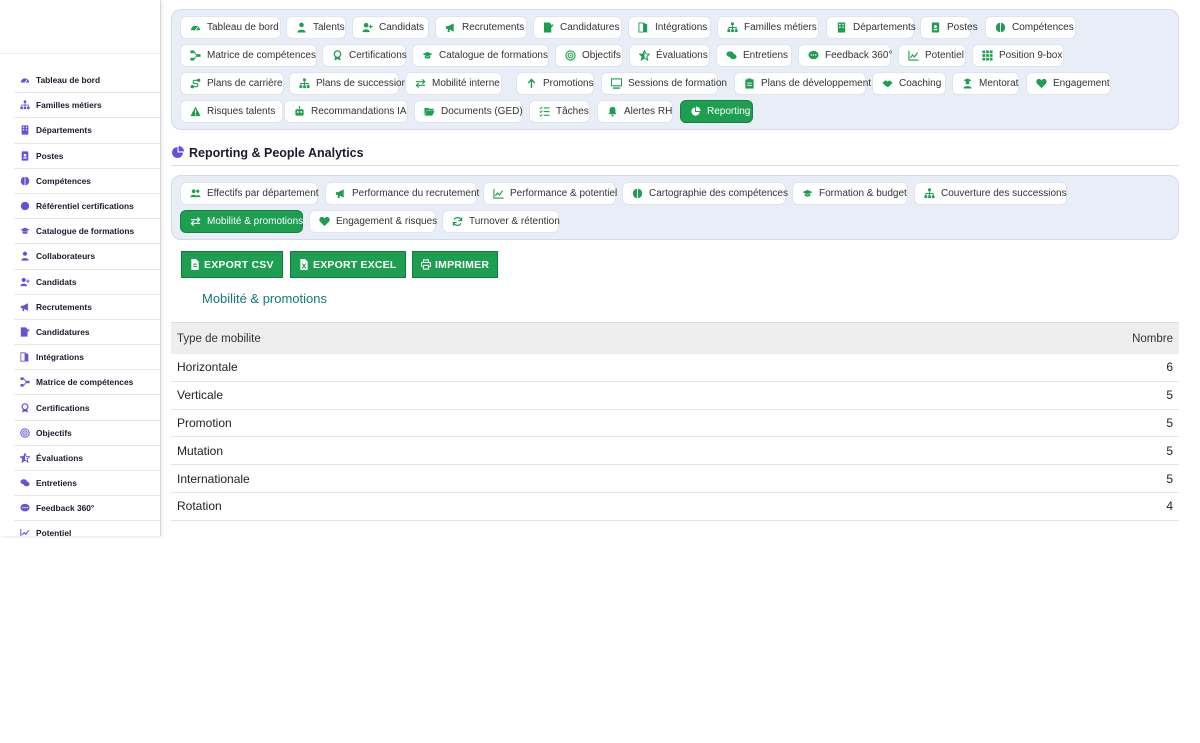 Image resolution: width=1200 pixels, height=743 pixels. I want to click on print-label: IMPRIMER, so click(462, 264).